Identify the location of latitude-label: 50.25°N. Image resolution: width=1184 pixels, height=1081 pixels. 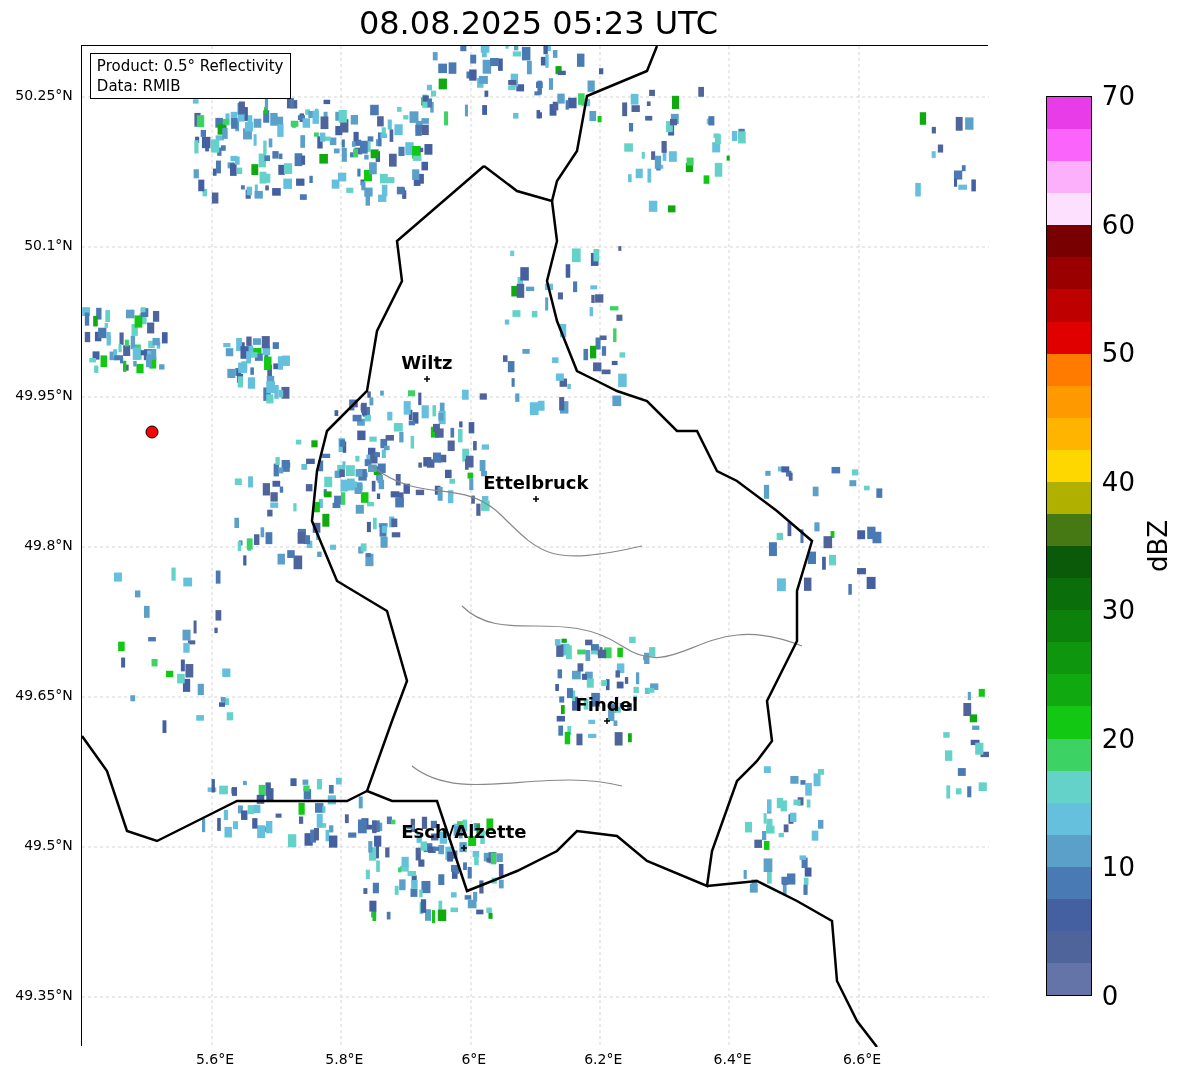
(44, 95).